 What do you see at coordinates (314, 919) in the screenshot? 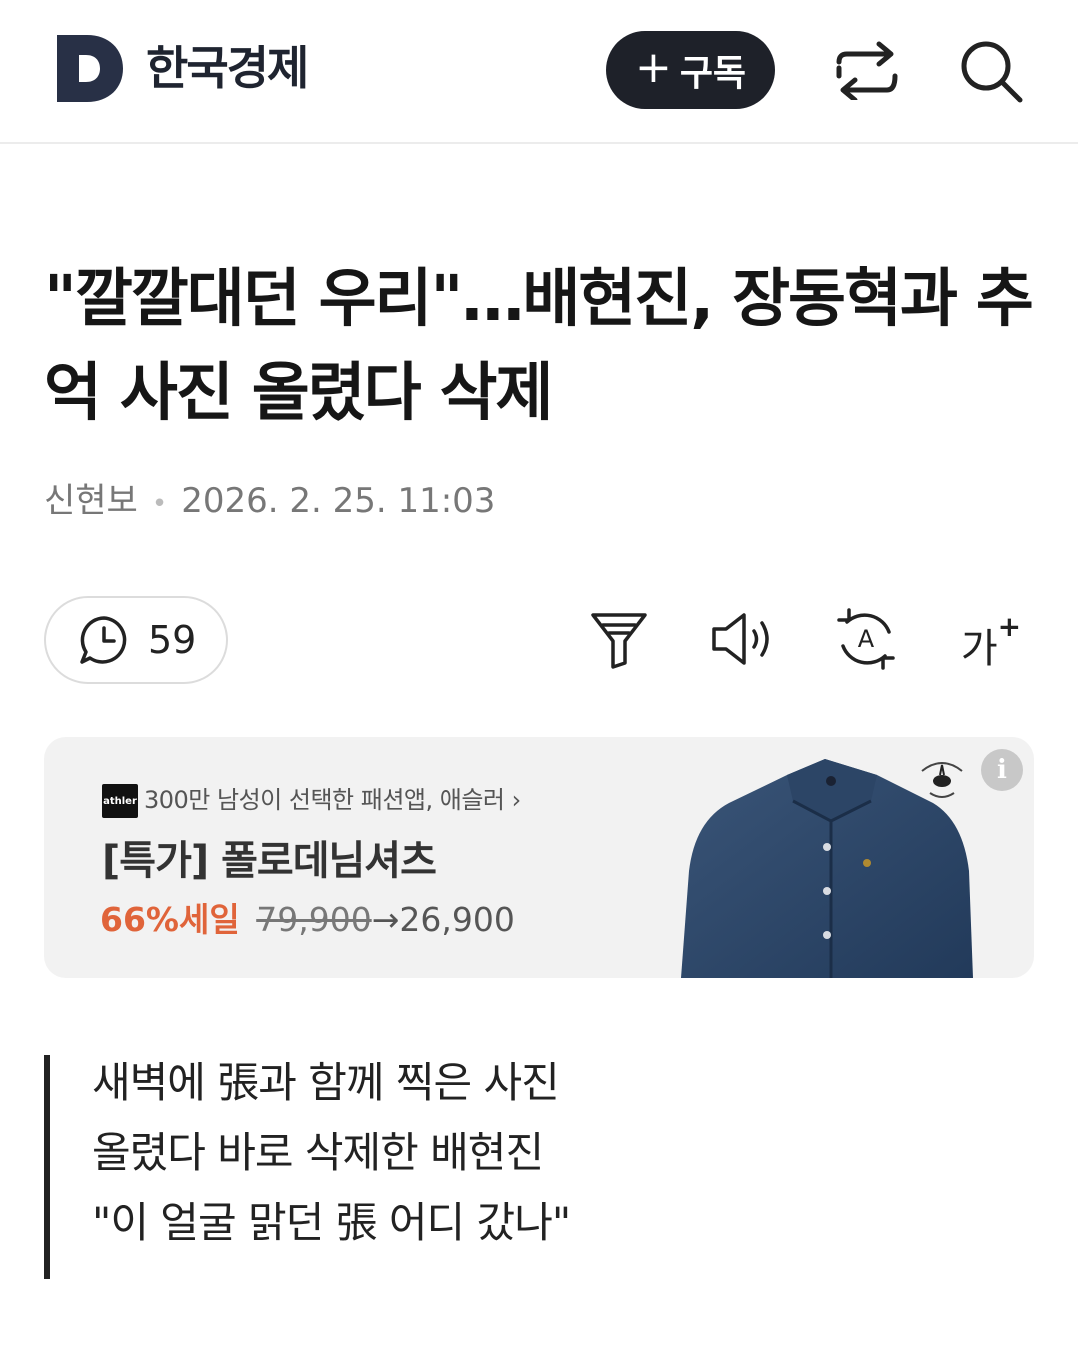
I see `original-price: 79,900` at bounding box center [314, 919].